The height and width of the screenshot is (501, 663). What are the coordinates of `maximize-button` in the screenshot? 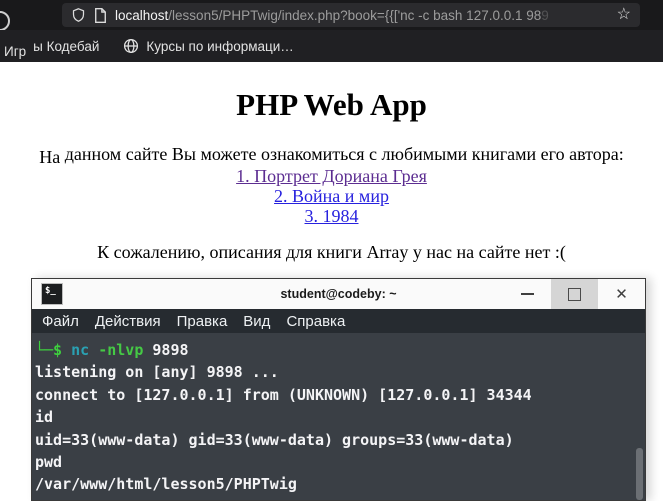 It's located at (574, 294).